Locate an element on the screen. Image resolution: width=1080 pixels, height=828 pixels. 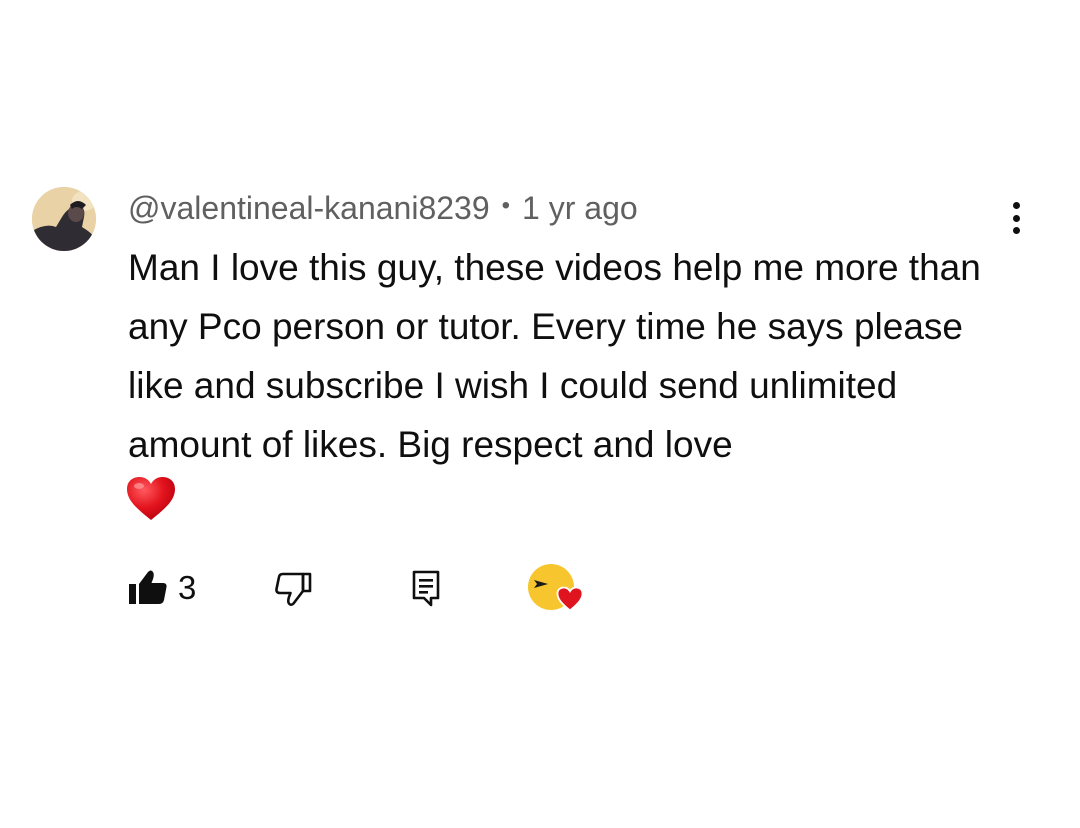
creator-heart-badge is located at coordinates (558, 590).